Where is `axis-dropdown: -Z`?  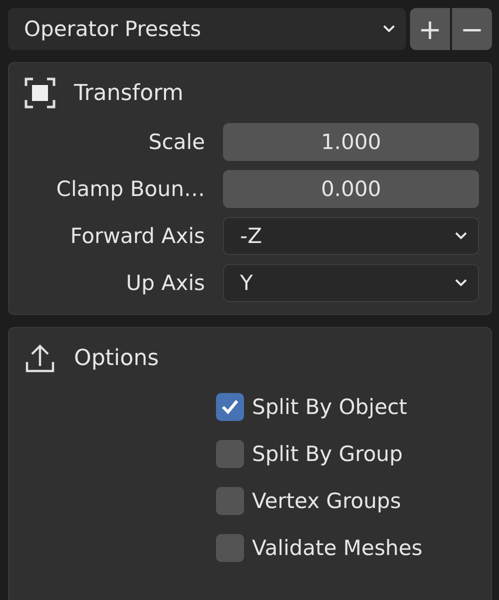
axis-dropdown: -Z is located at coordinates (351, 236).